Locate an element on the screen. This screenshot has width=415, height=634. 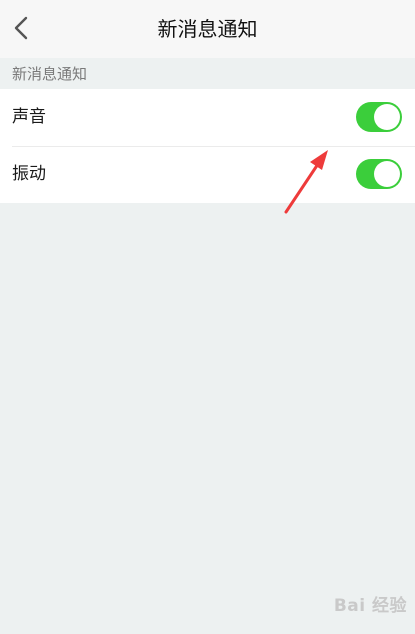
setting-label-vibration: 振动 is located at coordinates (29, 174).